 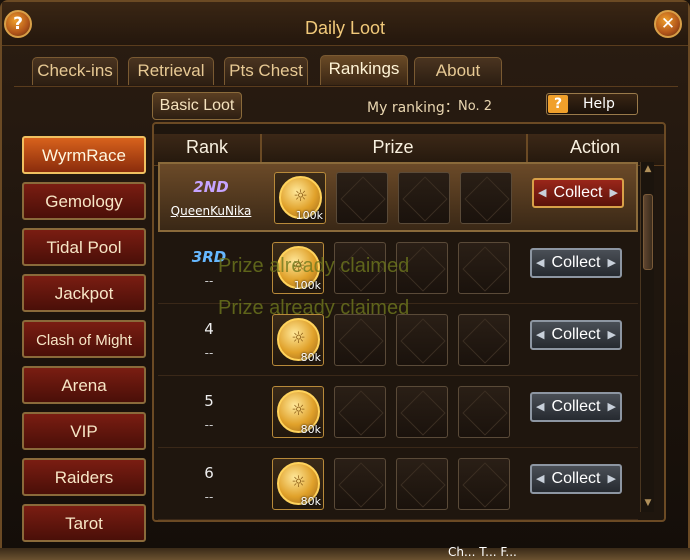 I want to click on titlebar: ? Daily Loot ✕, so click(x=345, y=24).